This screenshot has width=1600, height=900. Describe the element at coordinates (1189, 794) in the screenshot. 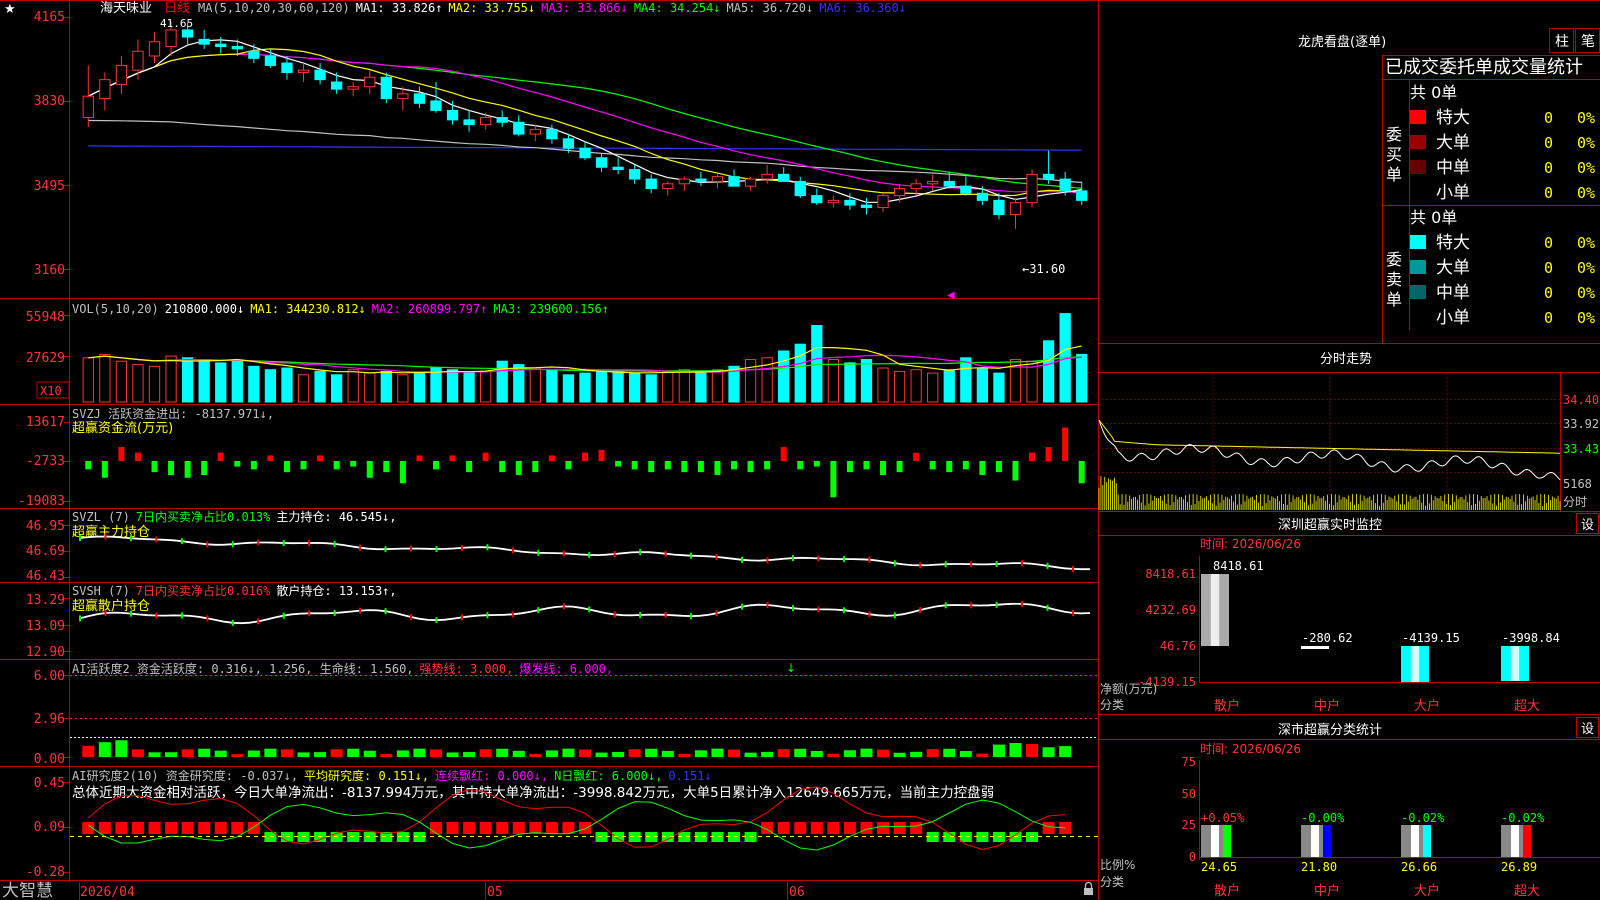

I see `classify-label-2: 50` at that location.